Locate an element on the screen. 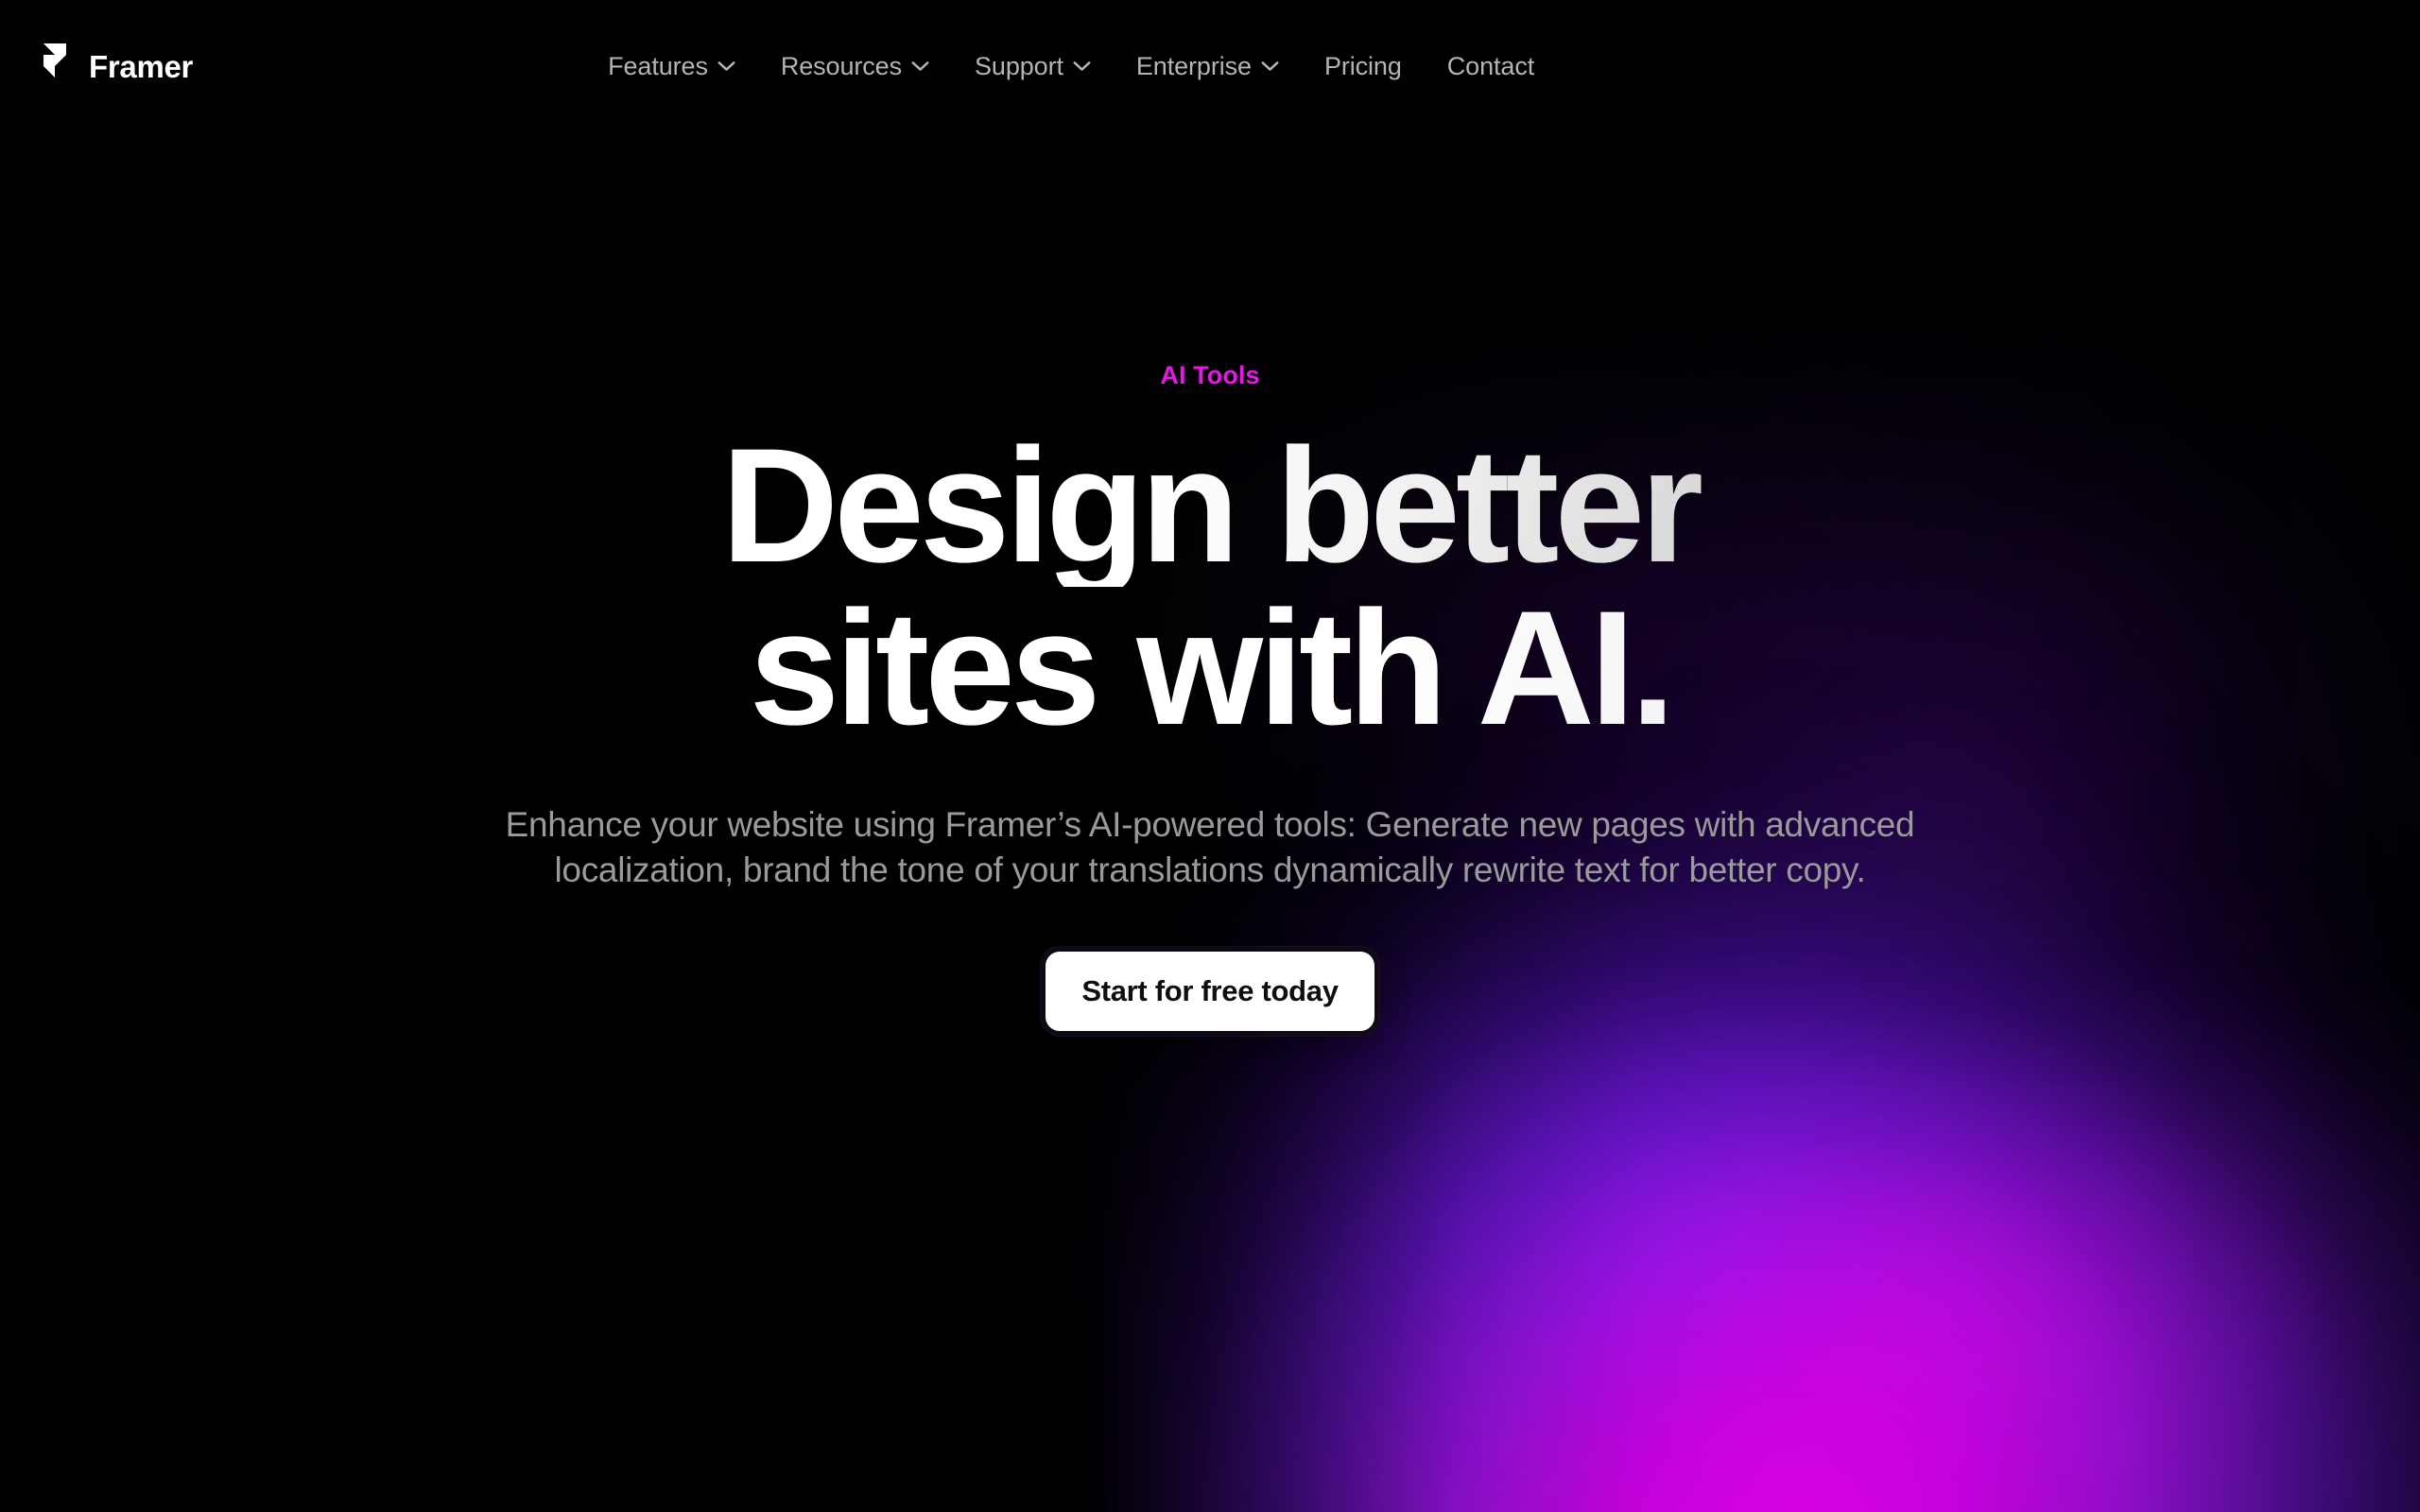 This screenshot has width=2420, height=1512. nav-item-features: Features is located at coordinates (671, 67).